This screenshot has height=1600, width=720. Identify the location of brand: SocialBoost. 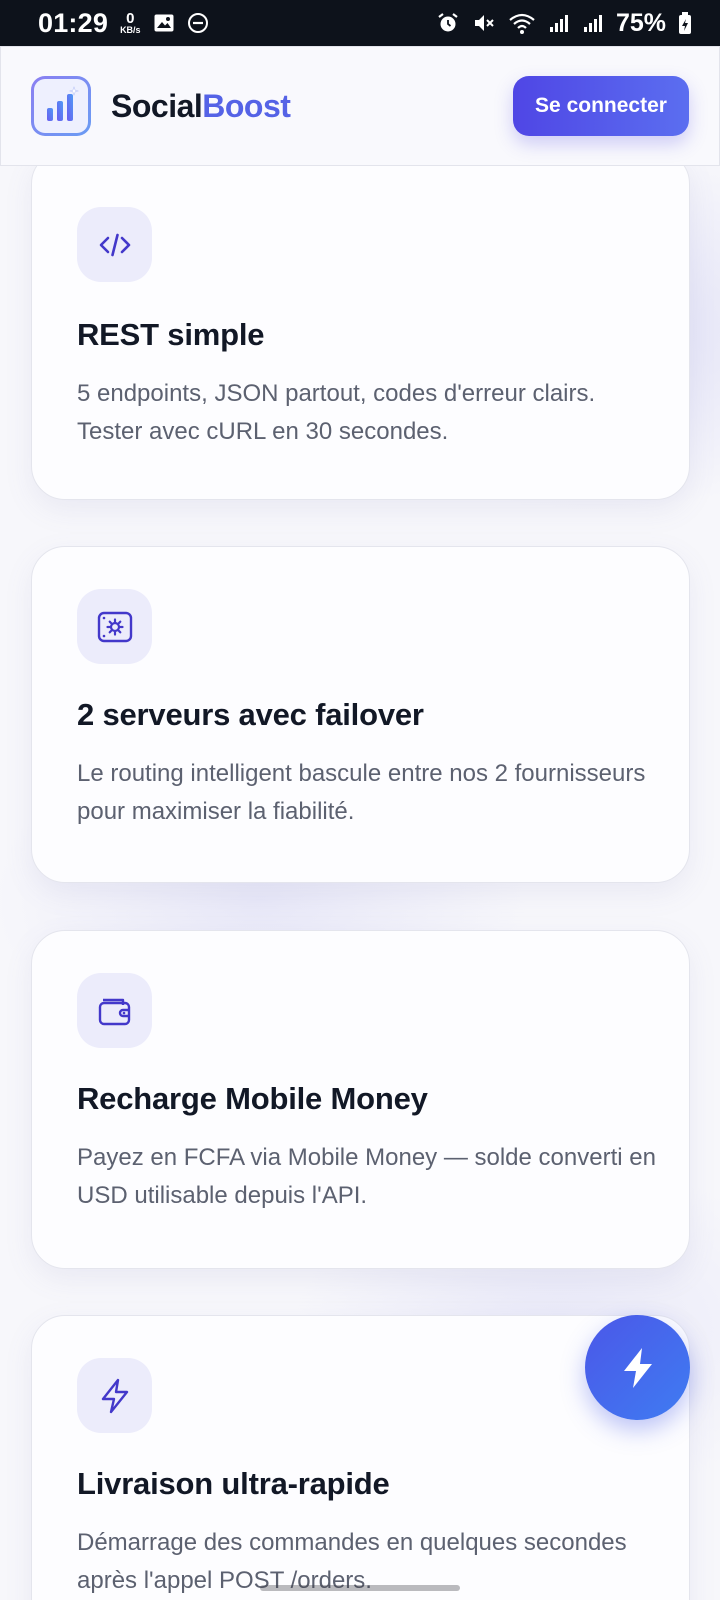
(161, 106).